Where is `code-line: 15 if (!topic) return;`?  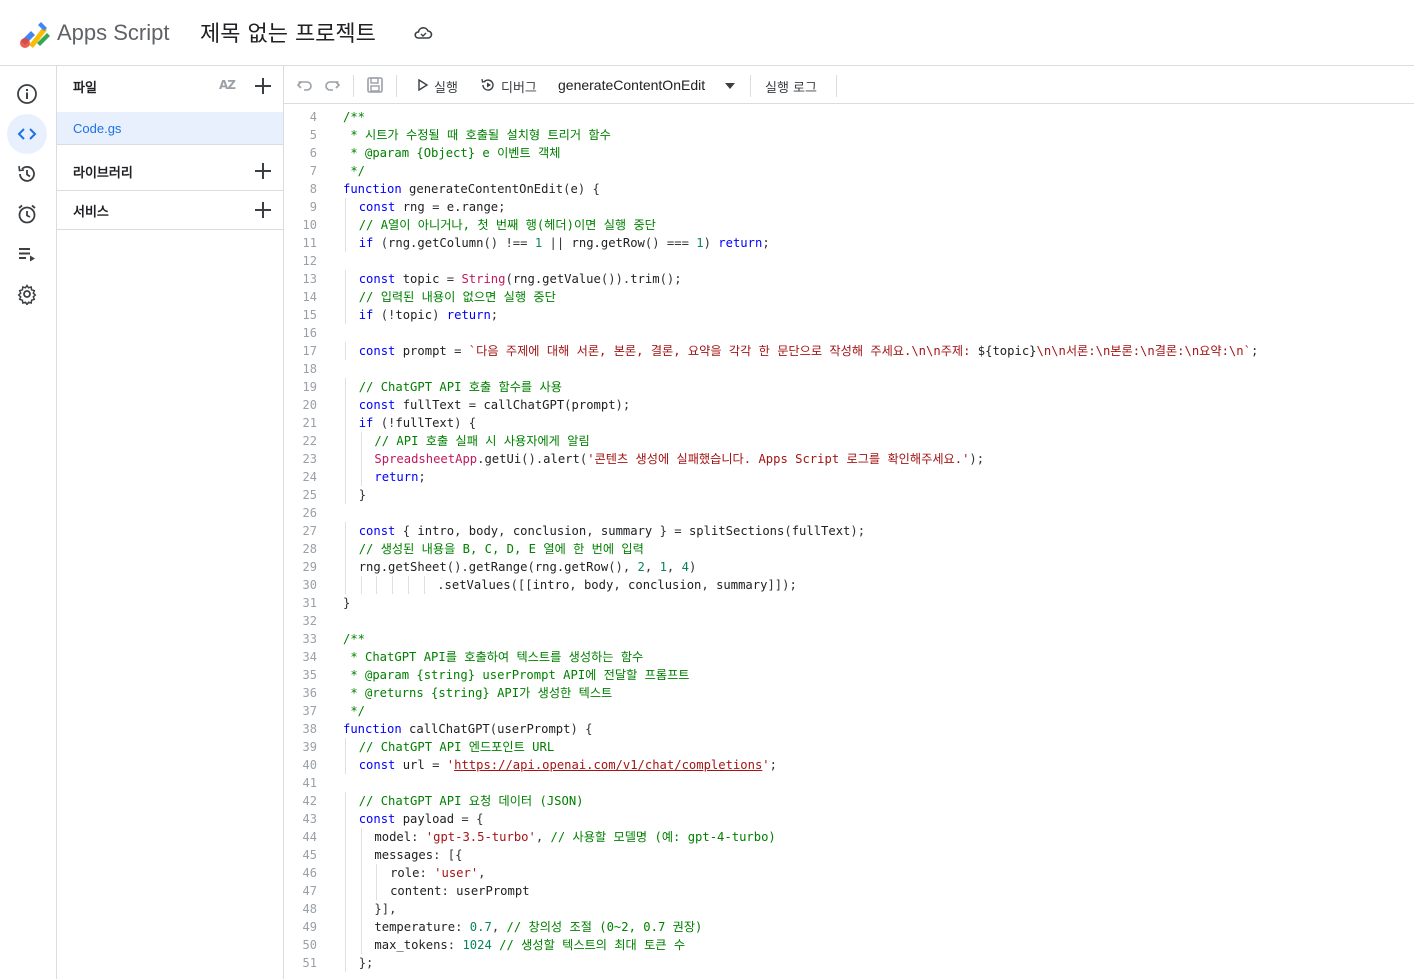 code-line: 15 if (!topic) return; is located at coordinates (849, 315).